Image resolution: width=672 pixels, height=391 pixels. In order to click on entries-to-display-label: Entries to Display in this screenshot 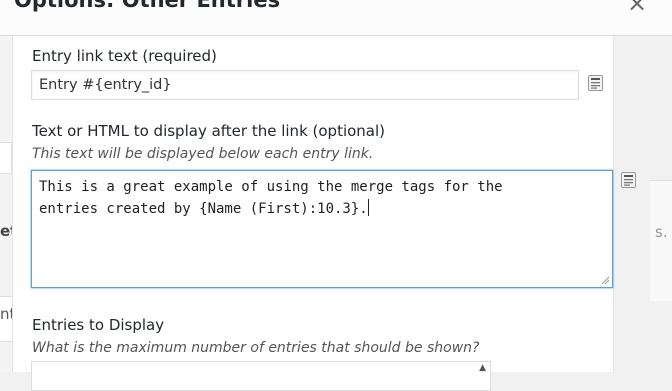, I will do `click(98, 325)`.